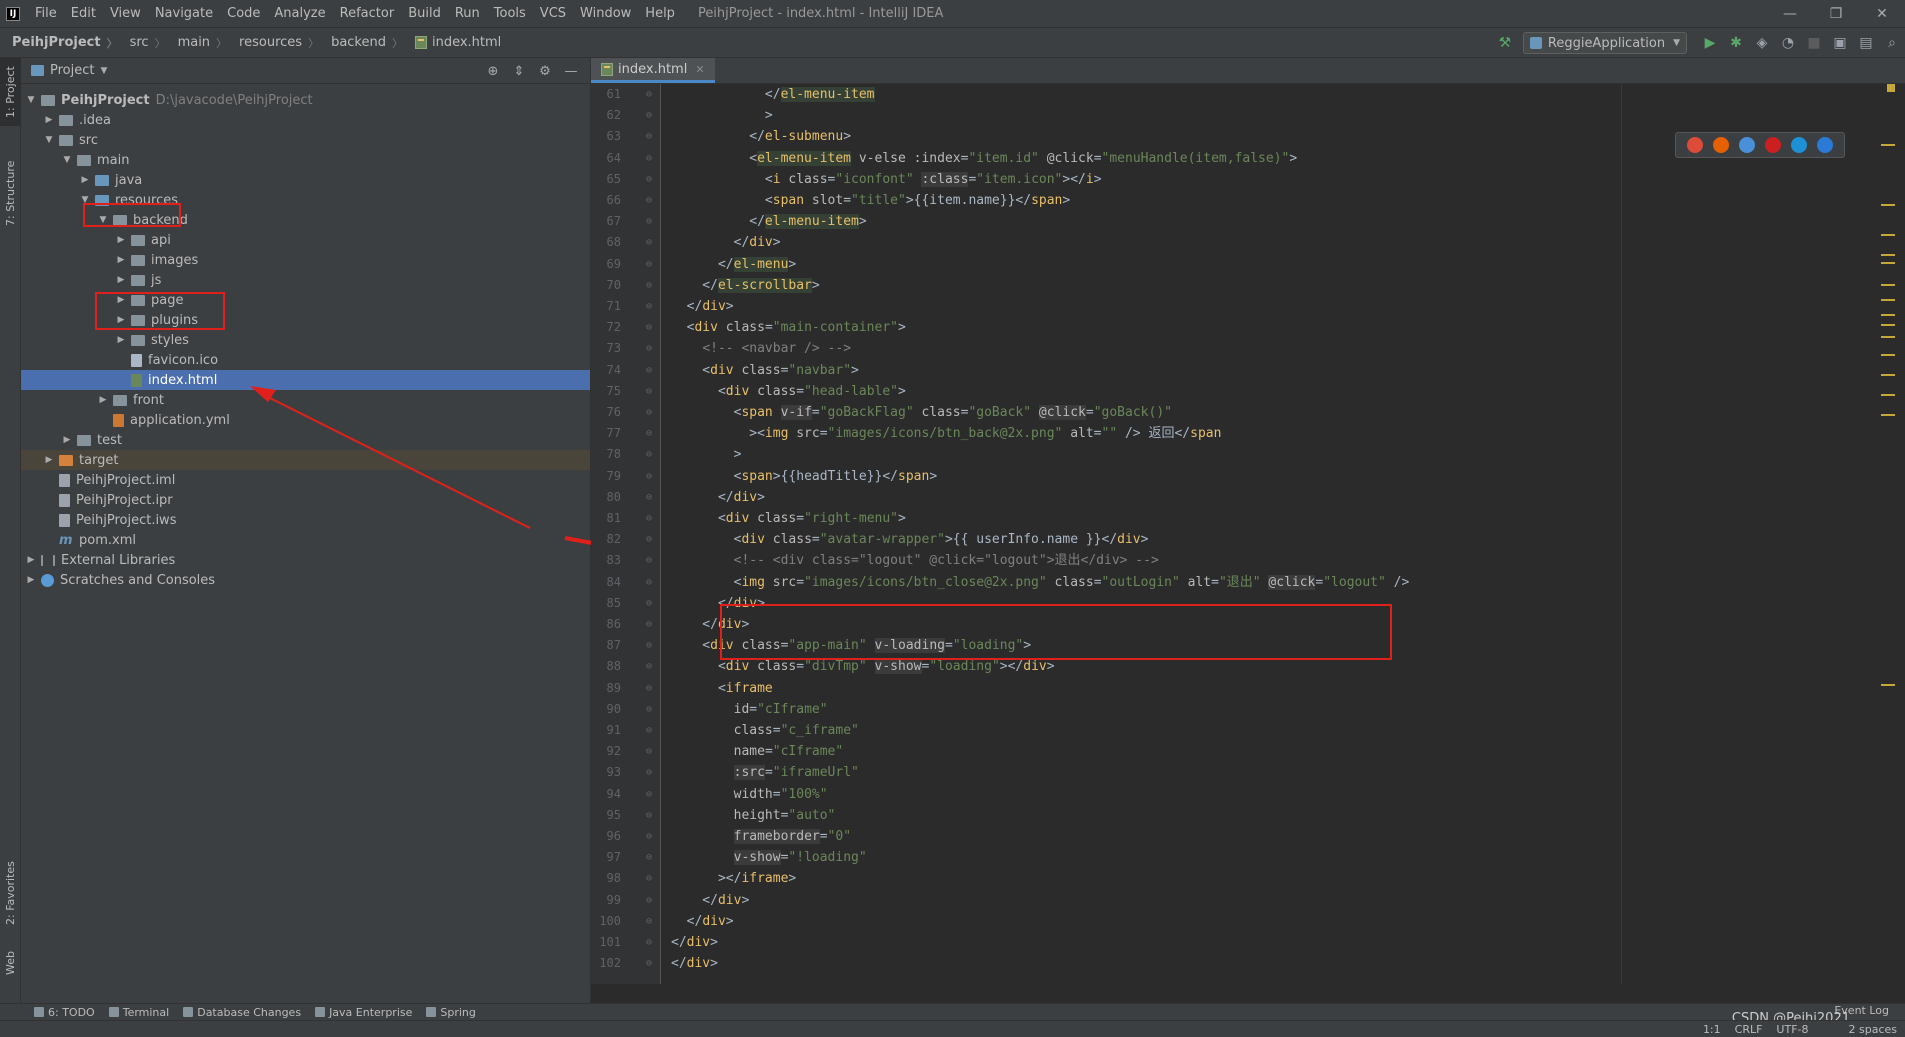 This screenshot has height=1037, width=1905. Describe the element at coordinates (1241, 370) in the screenshot. I see `code-line: 74 ⊖ <div class="navbar">` at that location.